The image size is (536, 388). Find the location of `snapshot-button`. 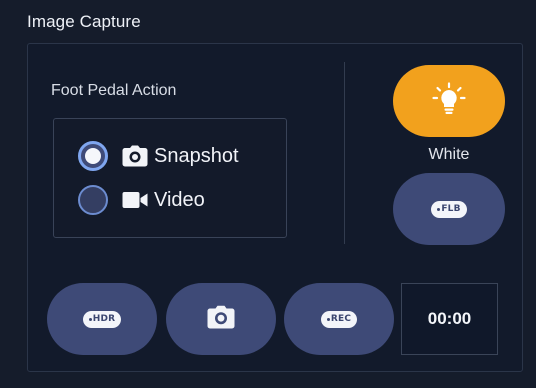

snapshot-button is located at coordinates (221, 319).